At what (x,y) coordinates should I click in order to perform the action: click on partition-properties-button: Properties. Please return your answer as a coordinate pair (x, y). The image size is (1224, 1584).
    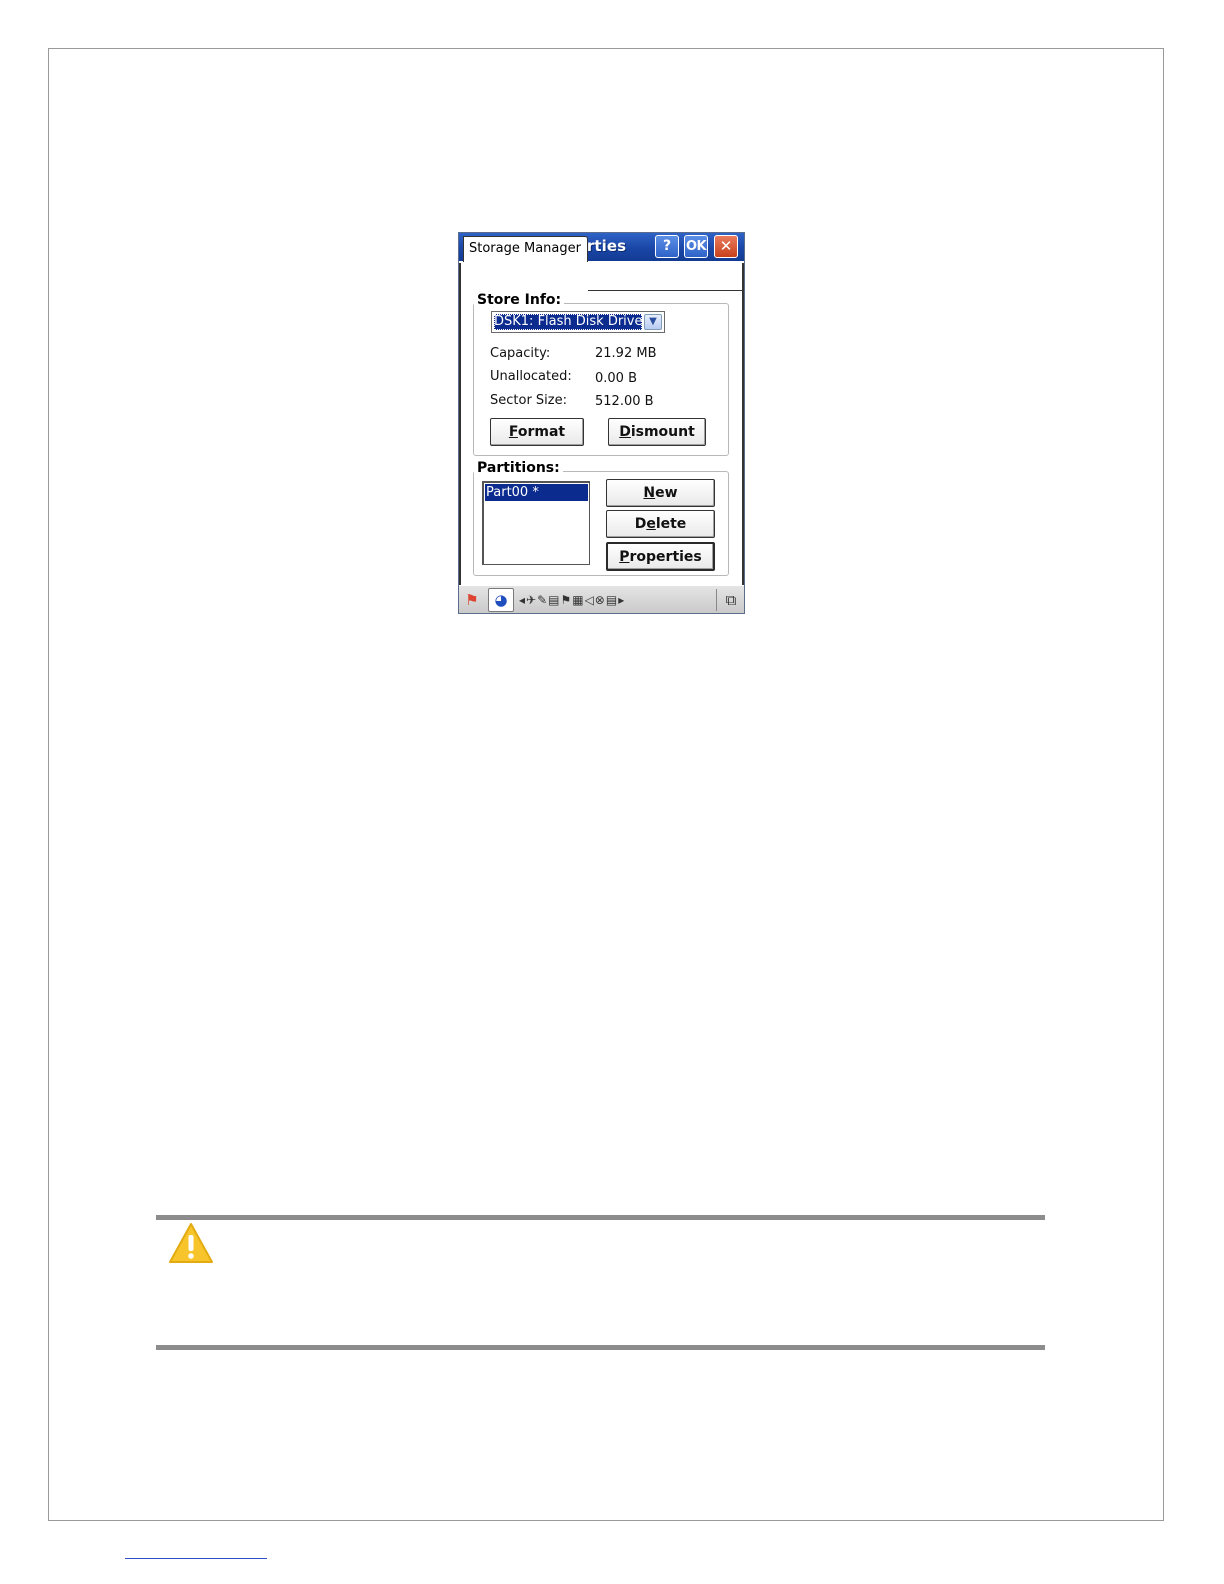
    Looking at the image, I should click on (660, 556).